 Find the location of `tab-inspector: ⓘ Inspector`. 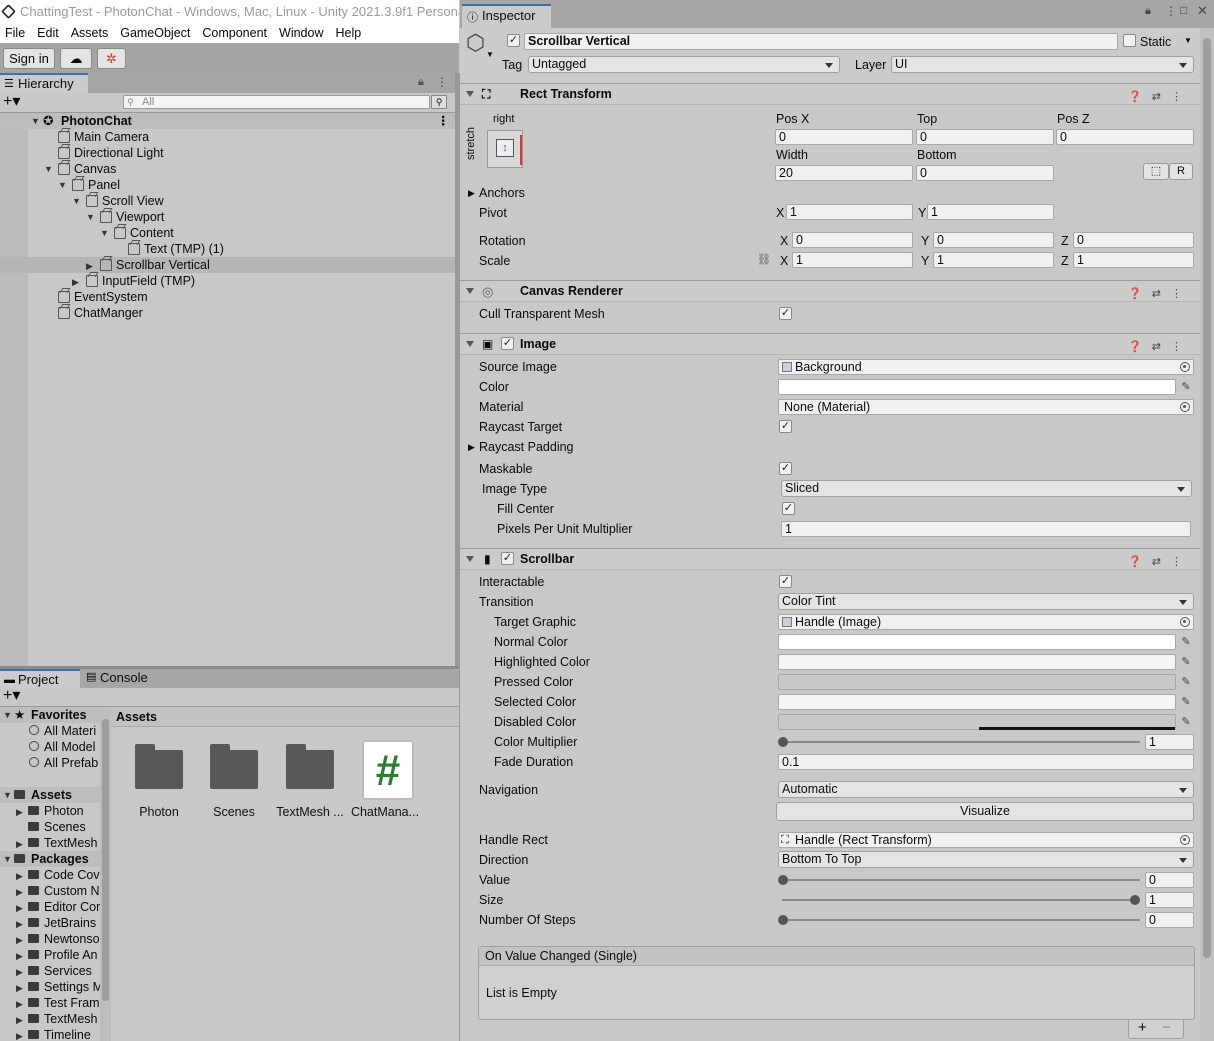

tab-inspector: ⓘ Inspector is located at coordinates (506, 16).